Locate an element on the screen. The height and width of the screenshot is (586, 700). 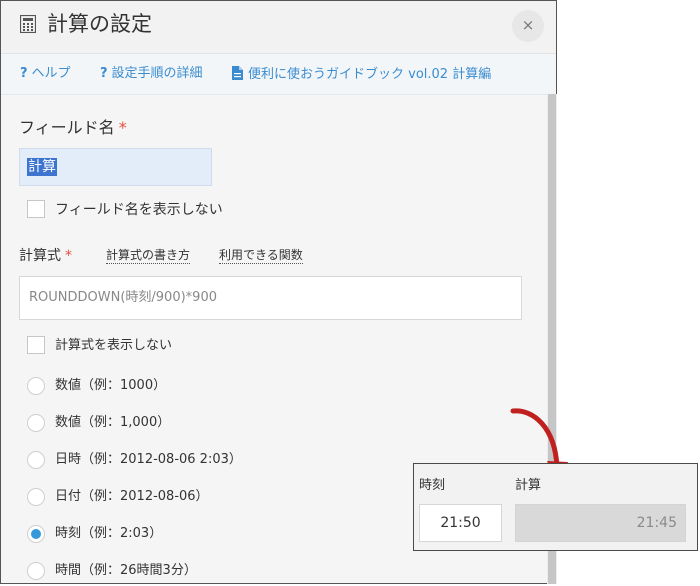
format-radio-label: 時間（例：26時間3分） is located at coordinates (126, 571).